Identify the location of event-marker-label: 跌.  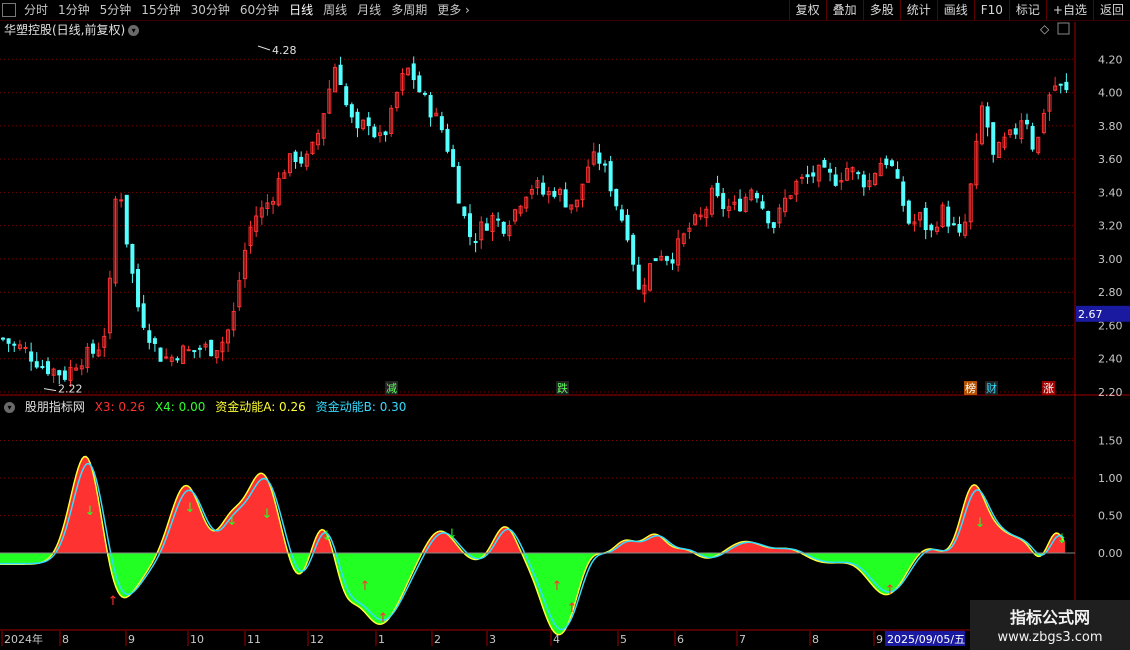
(562, 388).